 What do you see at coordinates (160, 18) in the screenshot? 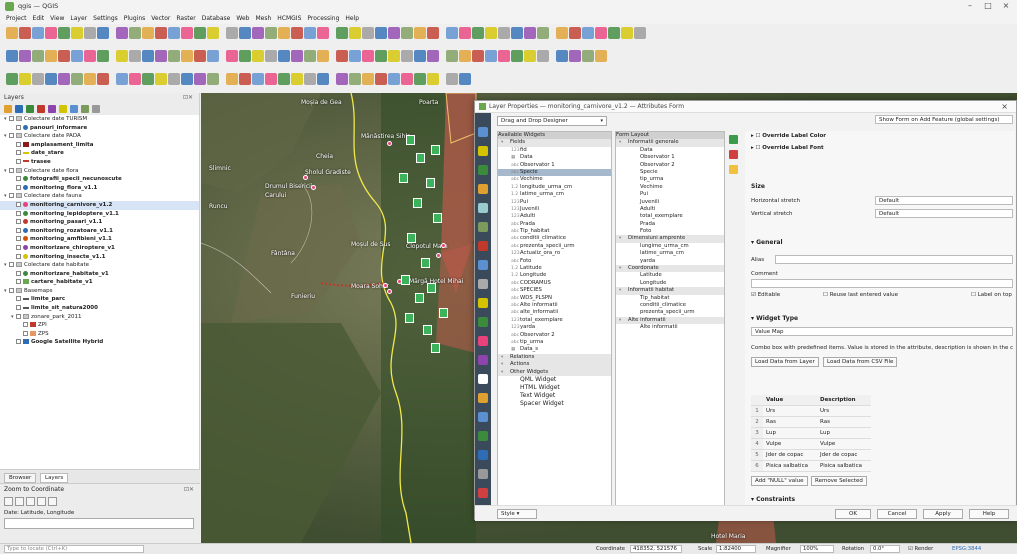
I see `menu-item: Vector` at bounding box center [160, 18].